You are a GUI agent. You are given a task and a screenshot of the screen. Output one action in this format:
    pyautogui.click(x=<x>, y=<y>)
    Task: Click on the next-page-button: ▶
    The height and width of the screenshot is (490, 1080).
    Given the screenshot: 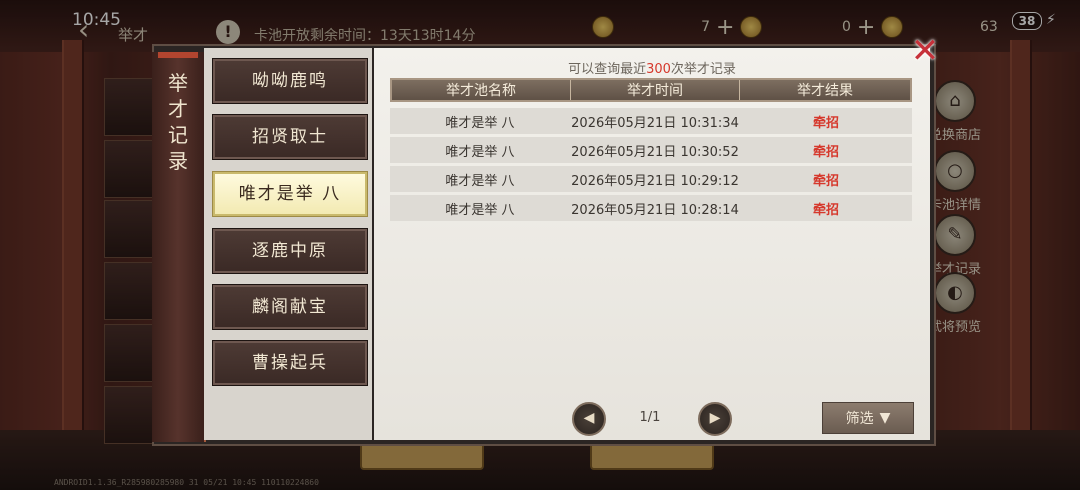 What is the action you would take?
    pyautogui.click(x=715, y=419)
    